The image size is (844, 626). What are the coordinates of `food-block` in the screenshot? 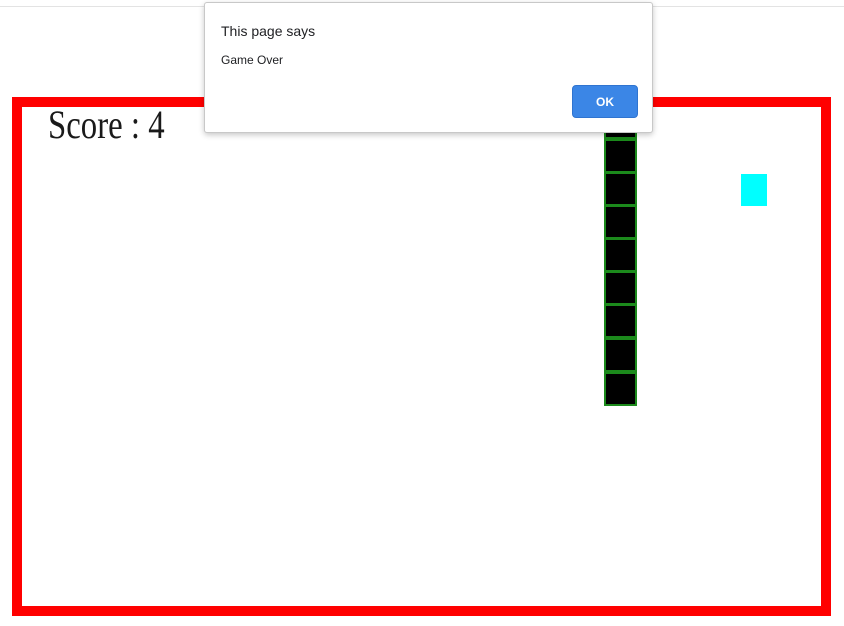 It's located at (754, 190).